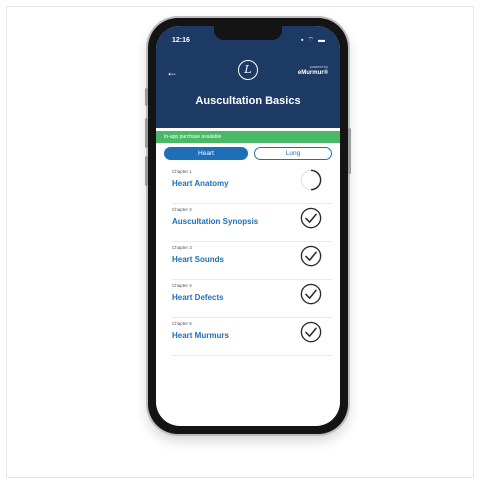 The image size is (481, 485). I want to click on tab-lung: Lung, so click(293, 153).